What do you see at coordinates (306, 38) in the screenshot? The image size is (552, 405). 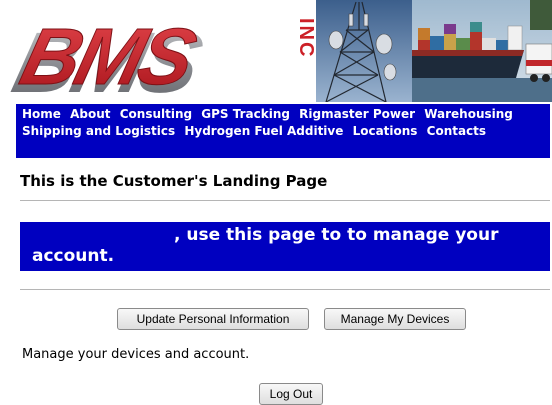 I see `logo-inc: INC` at bounding box center [306, 38].